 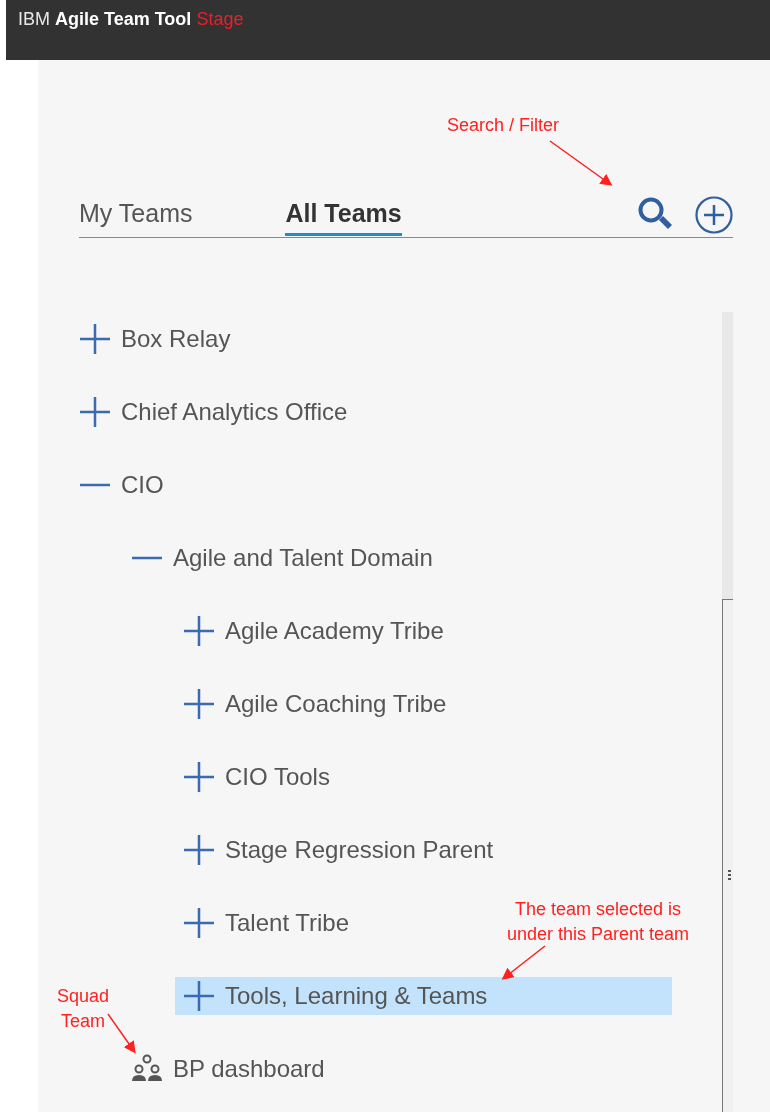 I want to click on tree-item: Talent Tribe, so click(x=266, y=923).